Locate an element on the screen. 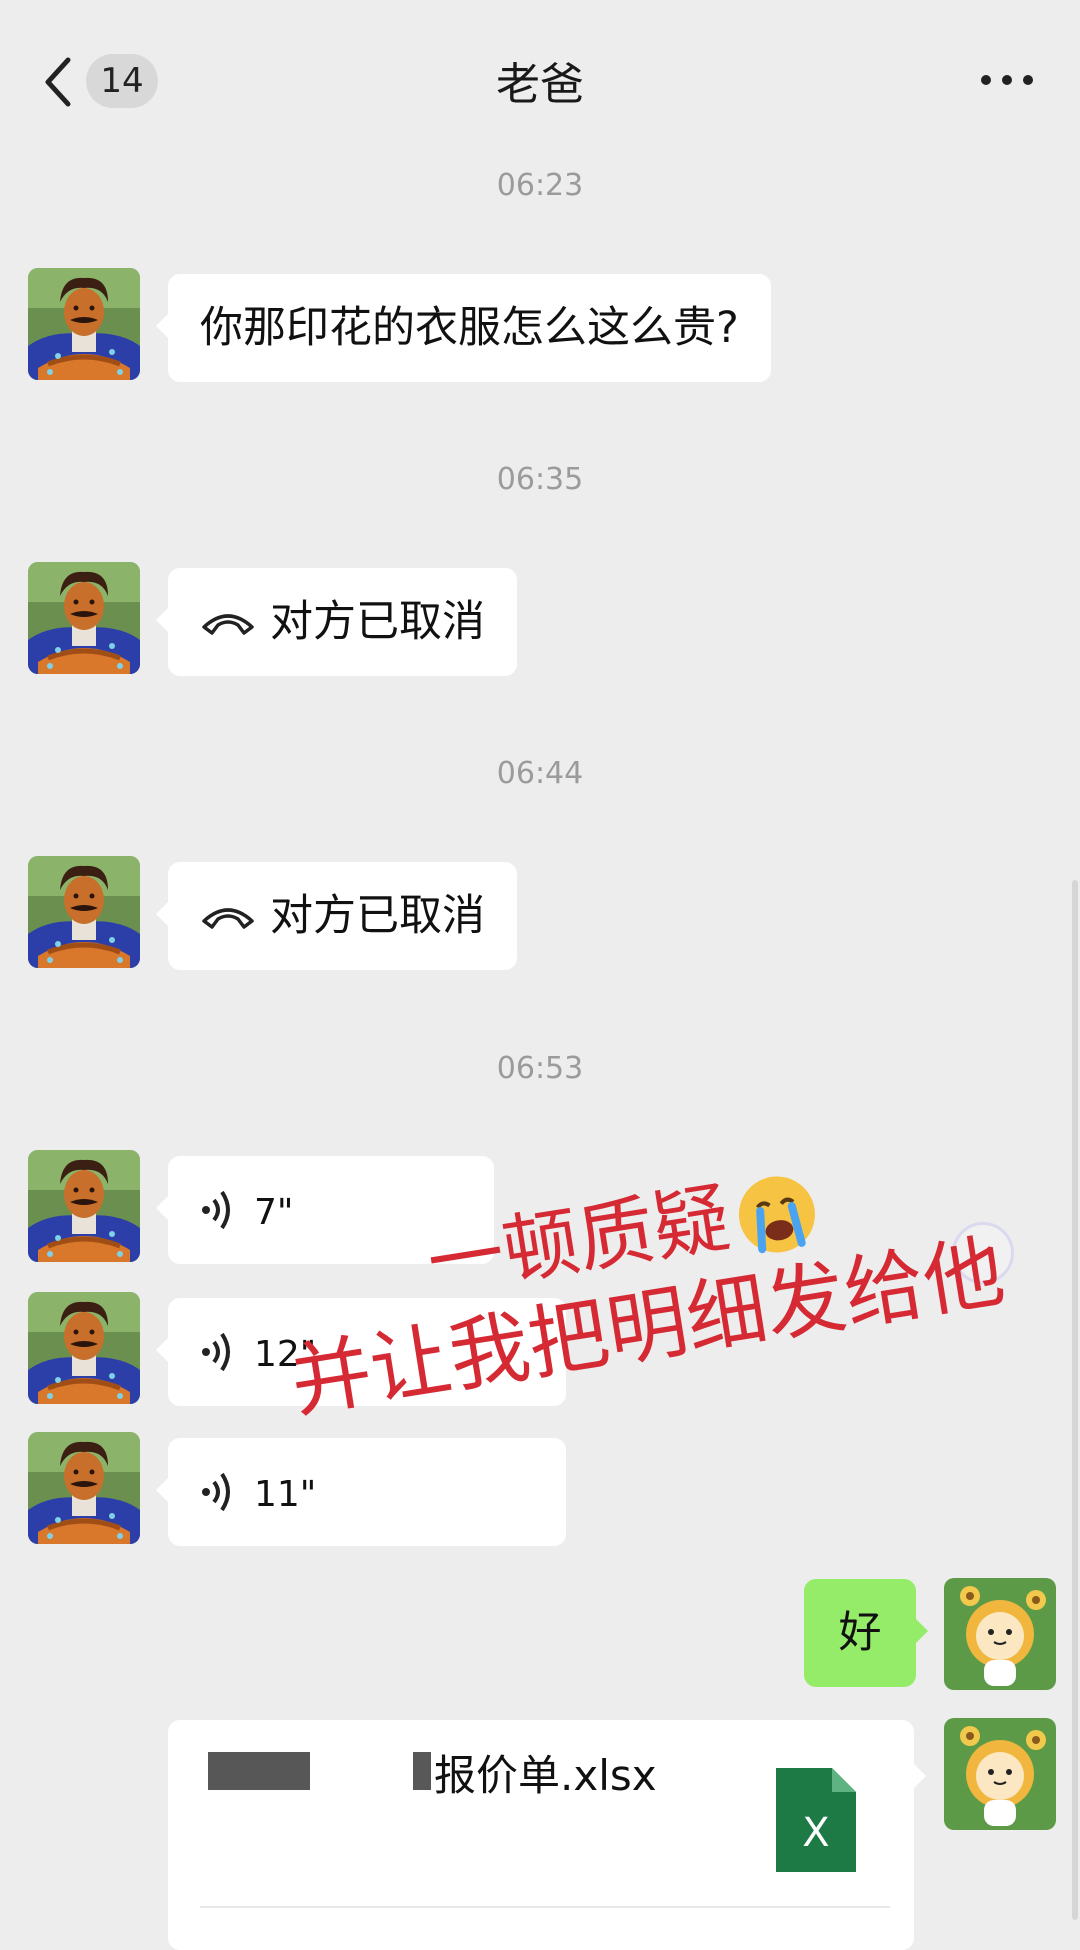 The width and height of the screenshot is (1080, 1950). message-text: 好 is located at coordinates (860, 1633).